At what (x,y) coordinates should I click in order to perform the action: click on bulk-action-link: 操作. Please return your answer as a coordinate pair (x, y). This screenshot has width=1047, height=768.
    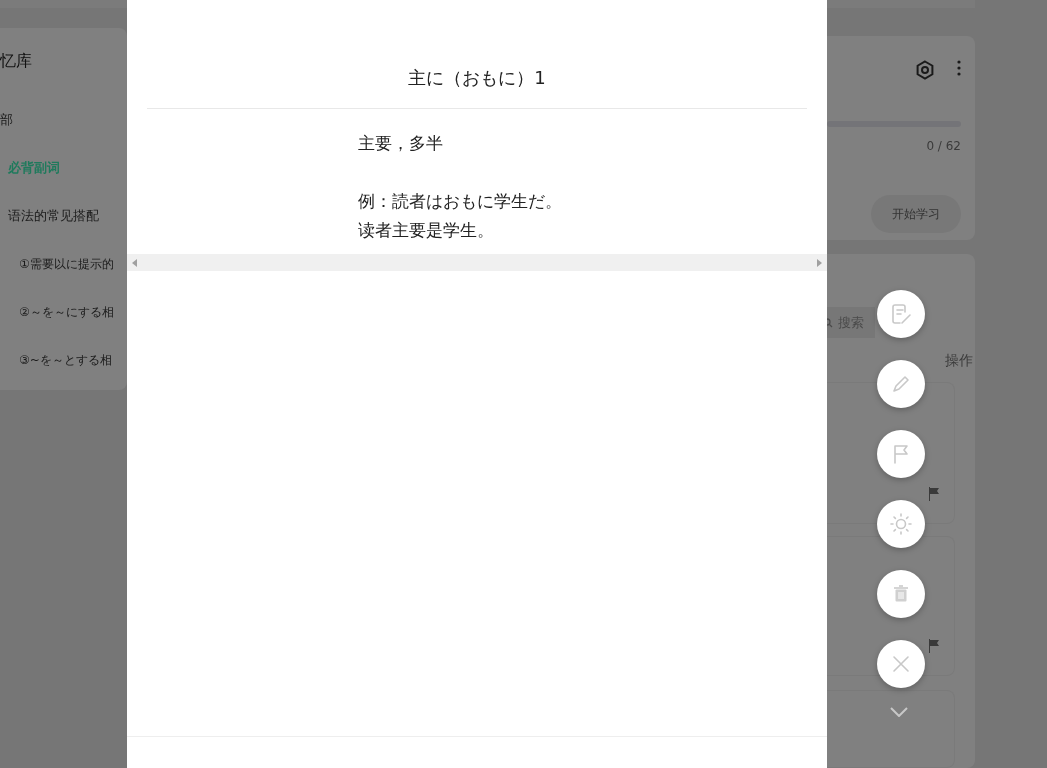
    Looking at the image, I should click on (960, 361).